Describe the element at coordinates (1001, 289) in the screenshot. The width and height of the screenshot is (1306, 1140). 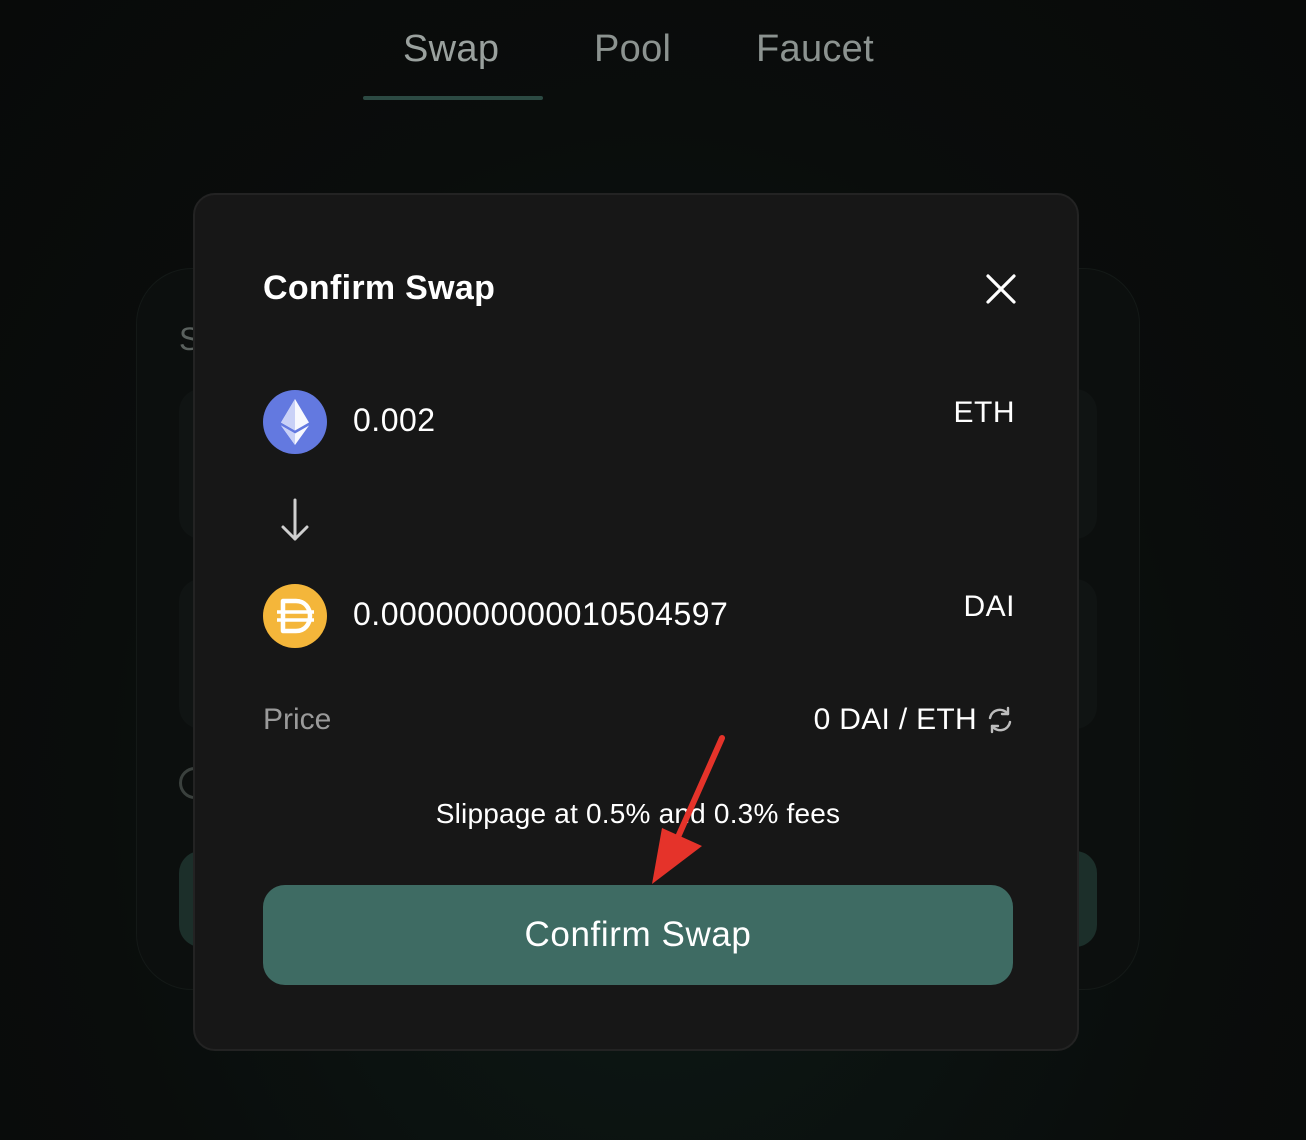
I see `close-icon` at that location.